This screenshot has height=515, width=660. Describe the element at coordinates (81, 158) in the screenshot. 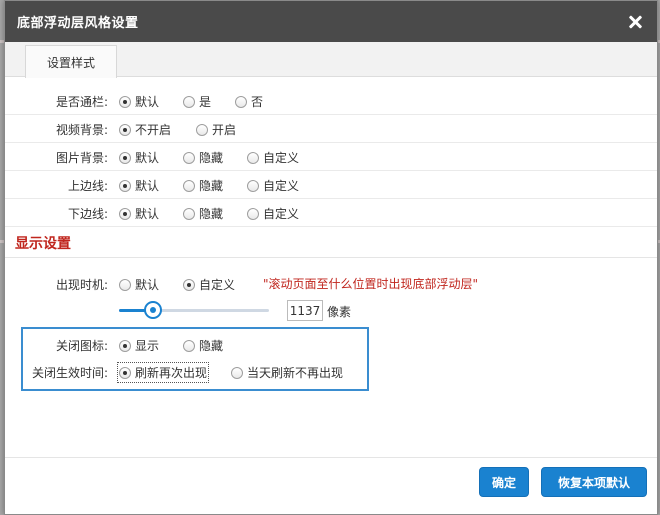

I see `row-label: 图片背景:` at that location.